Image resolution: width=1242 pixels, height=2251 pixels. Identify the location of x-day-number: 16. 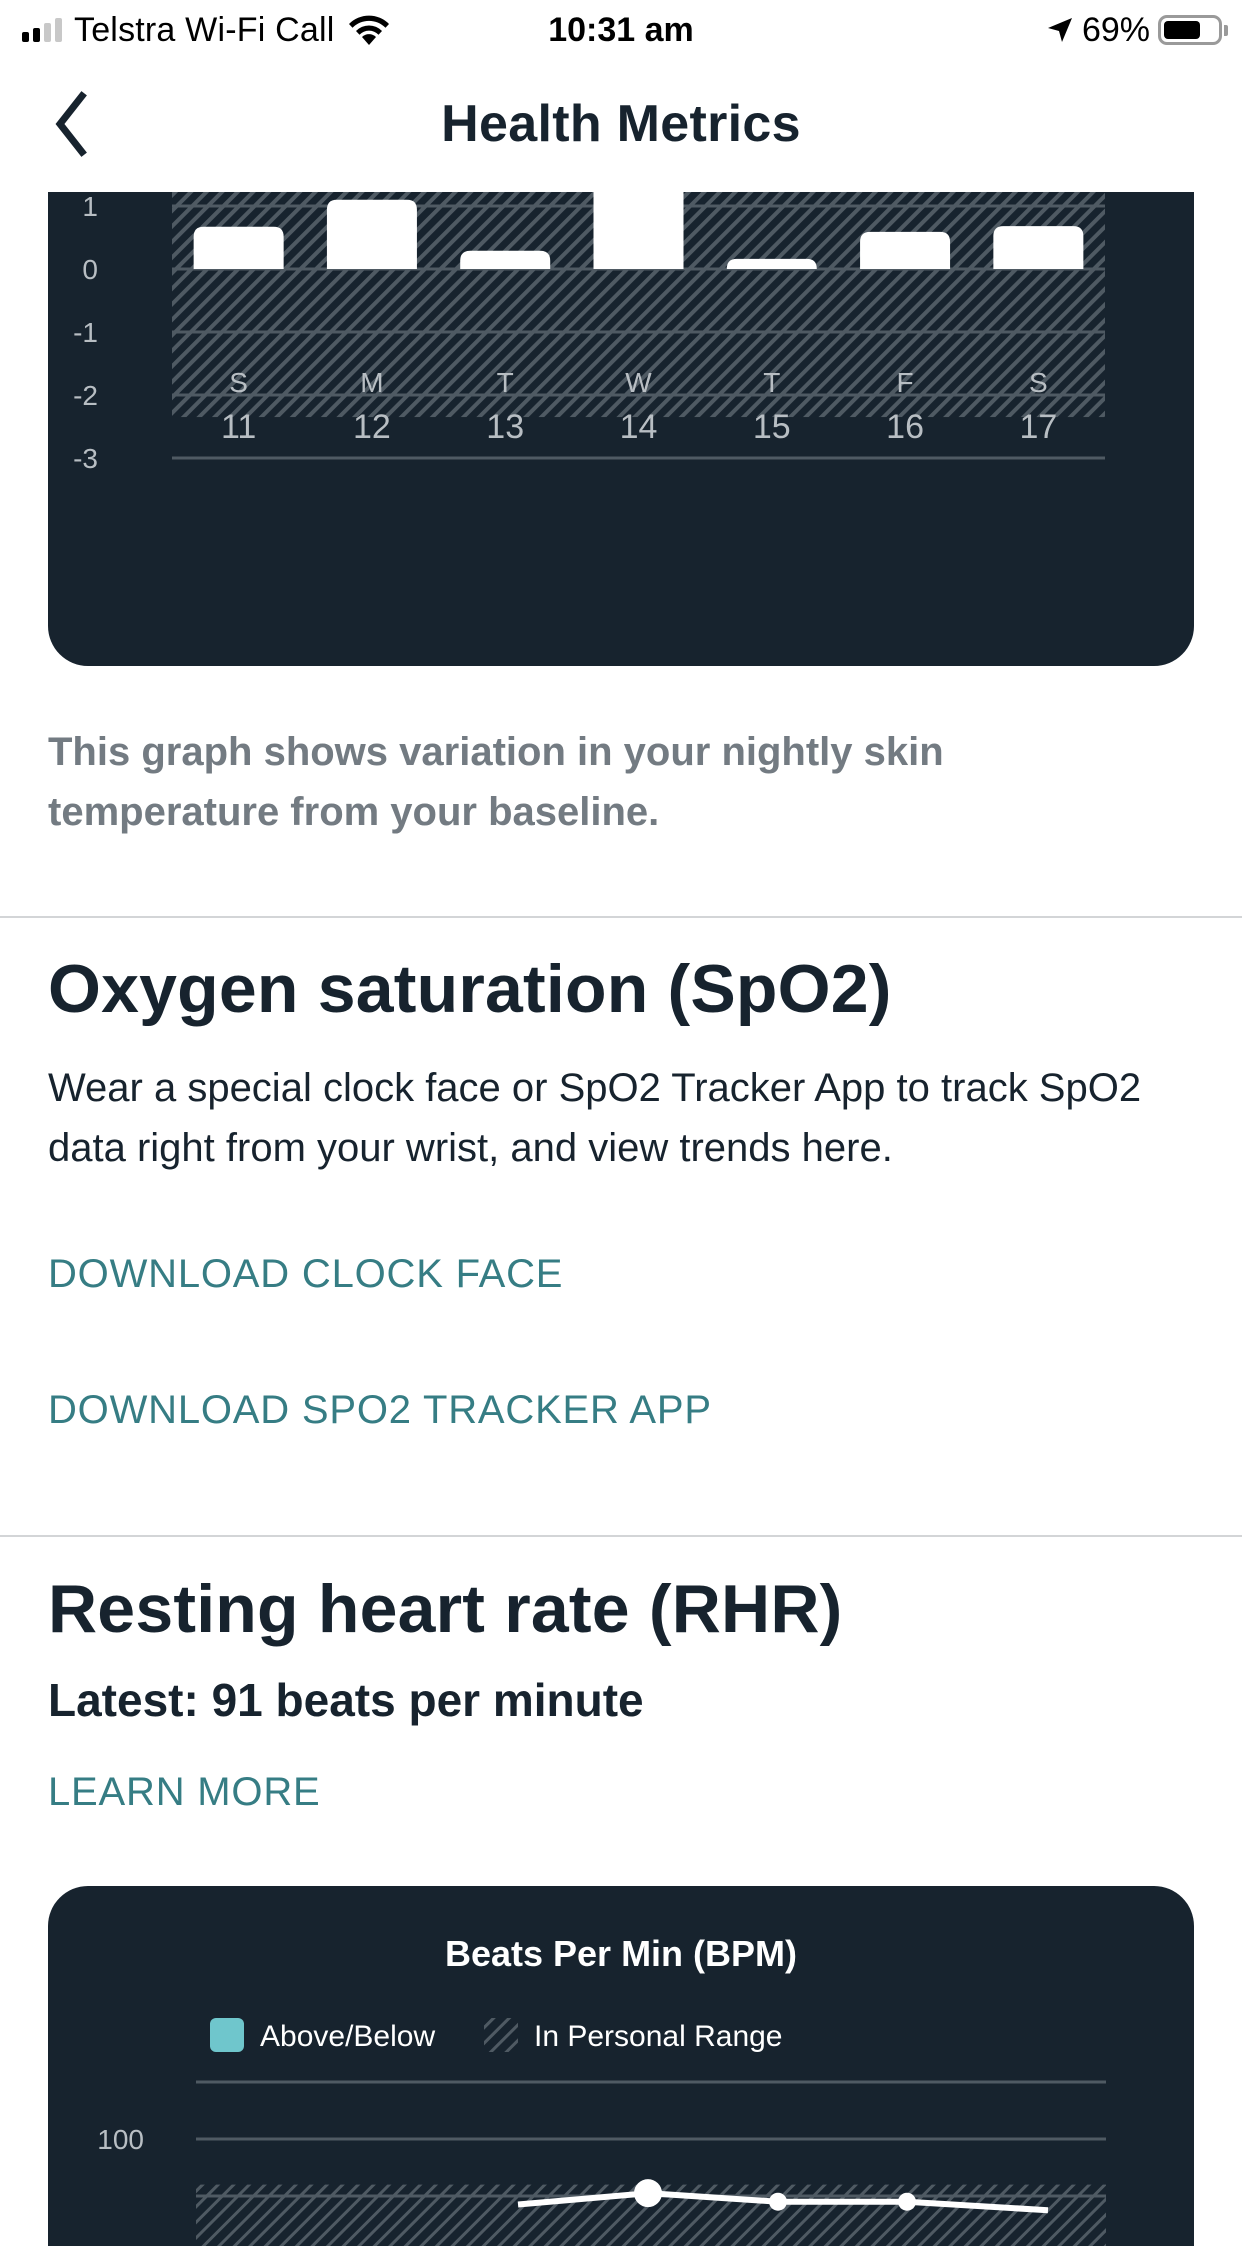
(905, 427).